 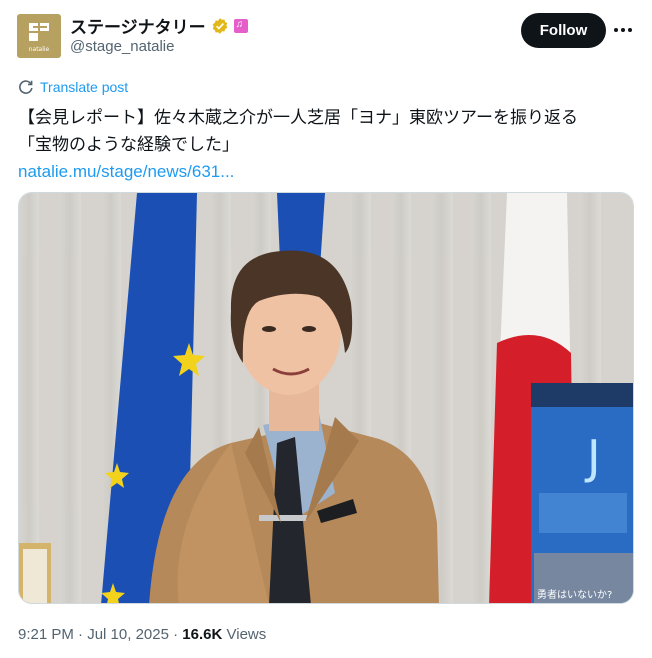 I want to click on translate-row: Translate post, so click(x=73, y=87).